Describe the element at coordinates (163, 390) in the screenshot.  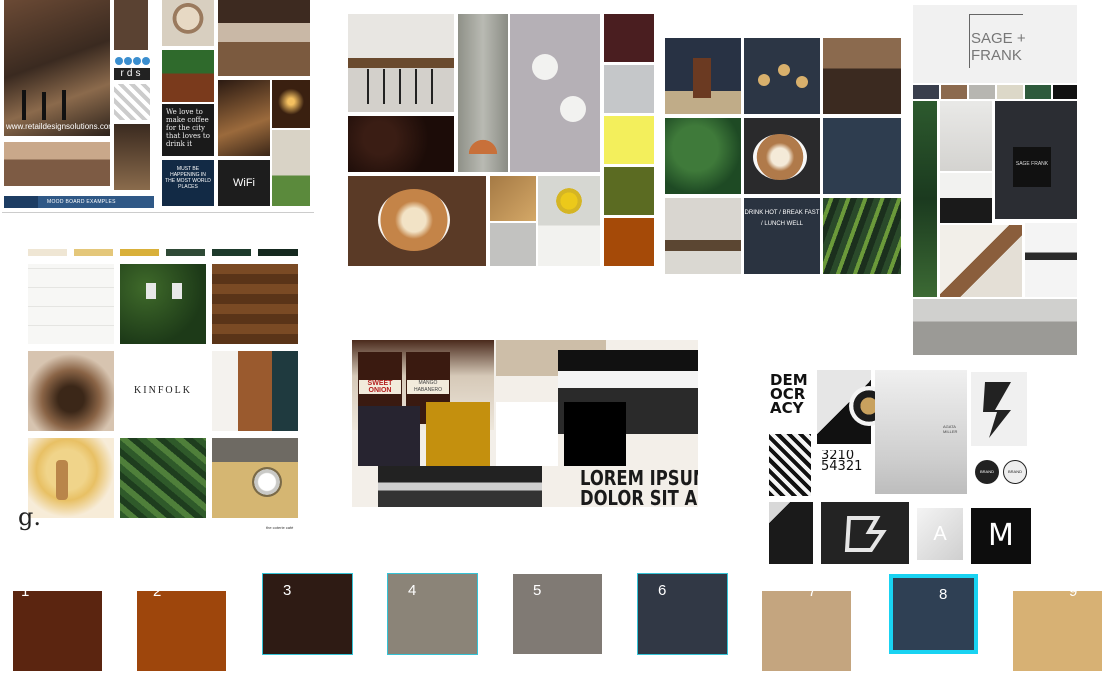
I see `brand-logo: KINFOLK` at that location.